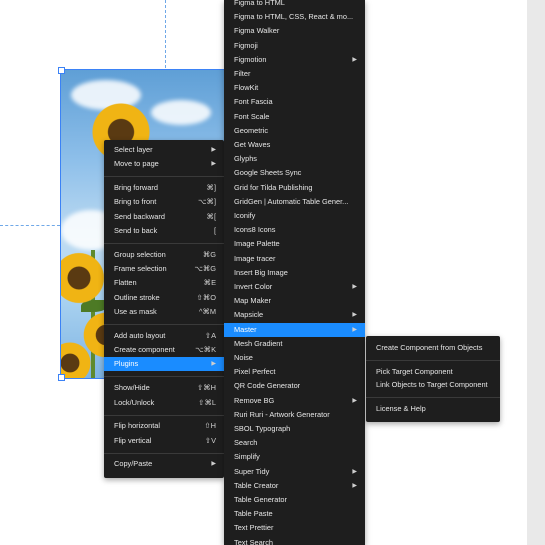  What do you see at coordinates (294, 31) in the screenshot?
I see `plugins-menu-item-figma-walker: Figma Walker` at bounding box center [294, 31].